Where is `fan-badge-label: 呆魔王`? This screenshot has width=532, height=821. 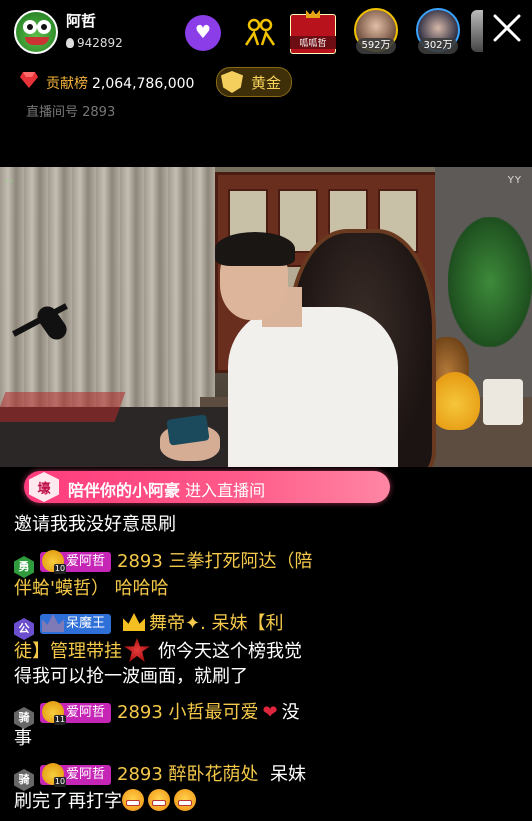
fan-badge-label: 呆魔王 is located at coordinates (86, 623).